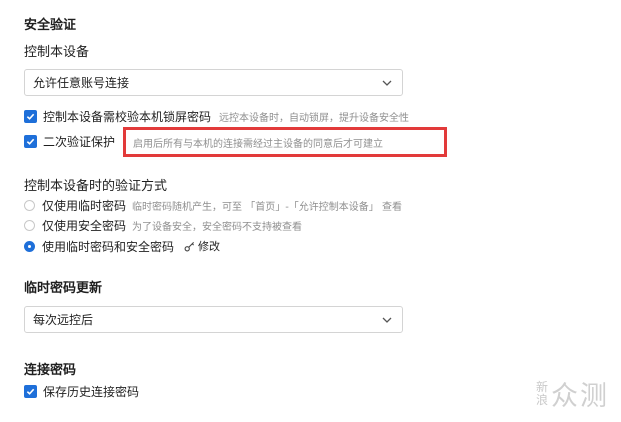 The height and width of the screenshot is (422, 621). I want to click on two-factor-checkbox-row: 二次验证保护, so click(69, 141).